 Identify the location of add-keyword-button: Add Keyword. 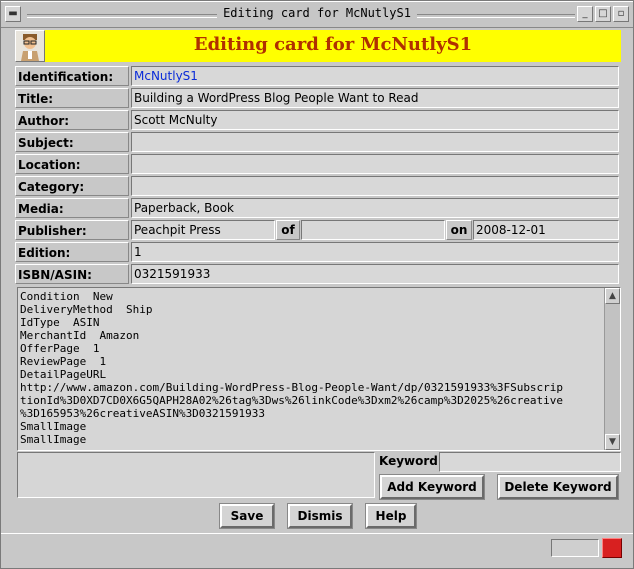
(432, 487).